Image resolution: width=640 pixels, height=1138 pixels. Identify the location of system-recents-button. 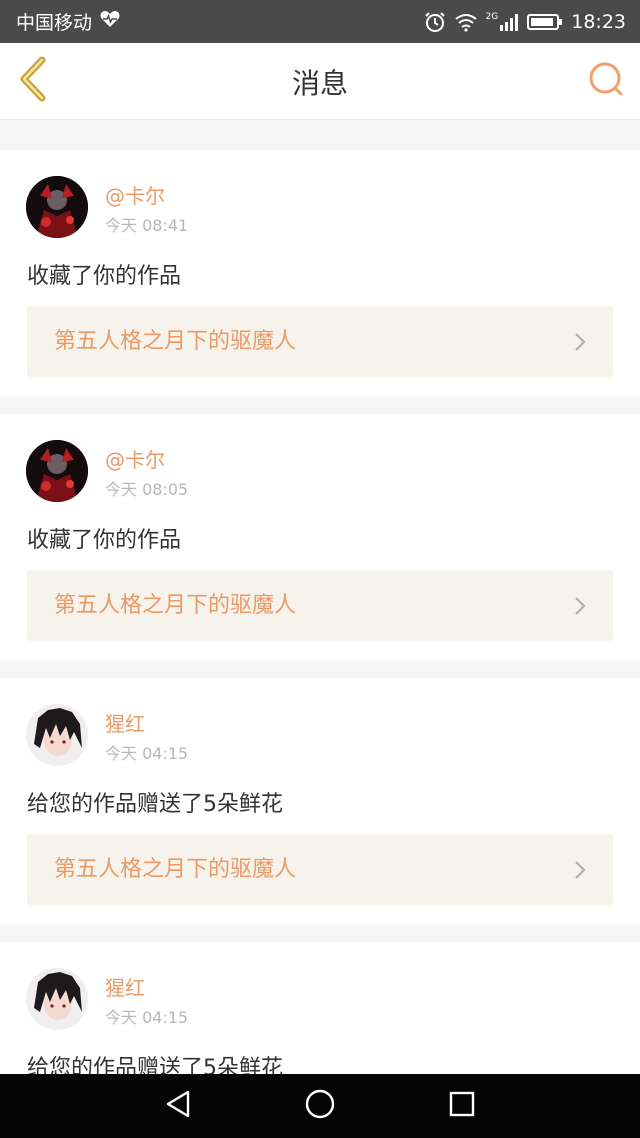
(462, 1106).